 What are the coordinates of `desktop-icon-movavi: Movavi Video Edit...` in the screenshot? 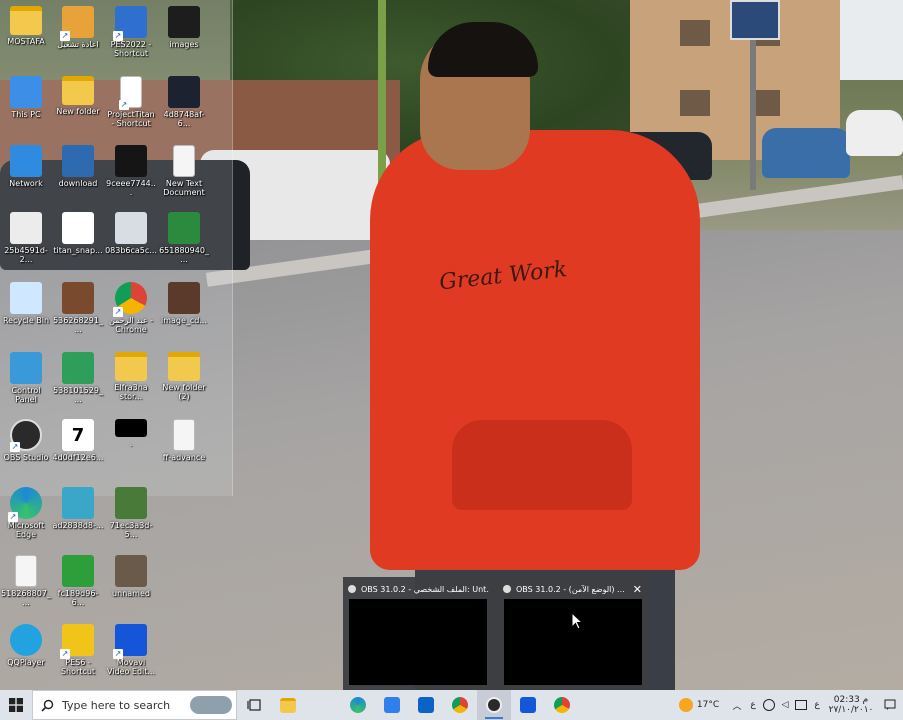 It's located at (131, 650).